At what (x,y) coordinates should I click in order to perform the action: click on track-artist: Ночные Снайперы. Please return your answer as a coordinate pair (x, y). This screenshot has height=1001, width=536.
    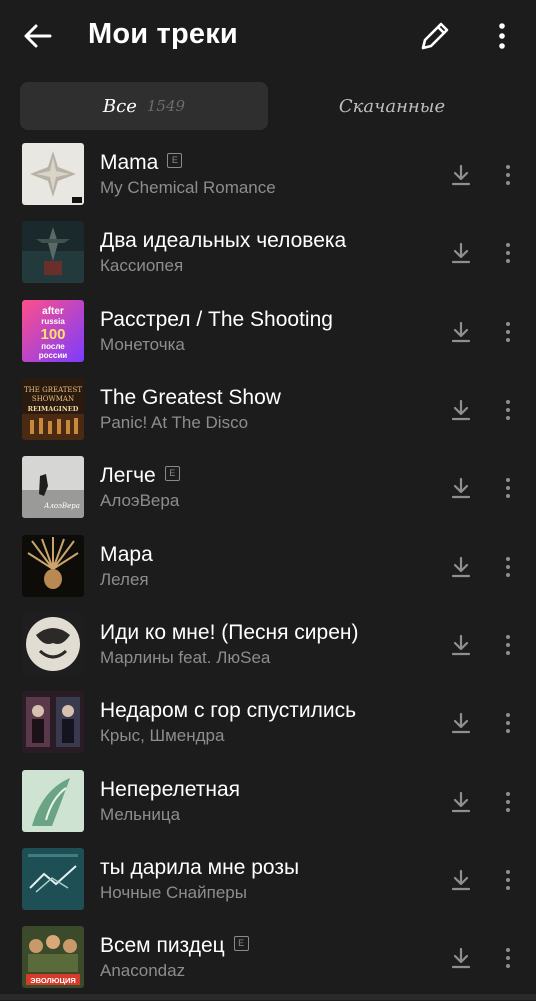
    Looking at the image, I should click on (173, 892).